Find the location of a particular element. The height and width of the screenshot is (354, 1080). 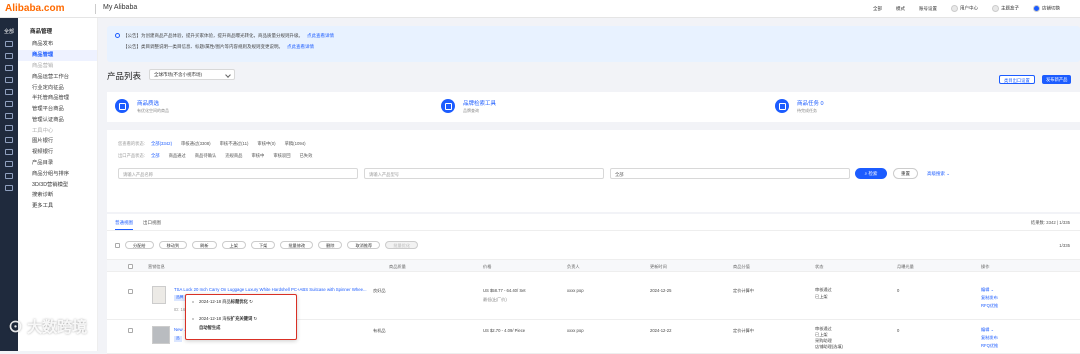

toolbar-button: 下架 is located at coordinates (263, 245).